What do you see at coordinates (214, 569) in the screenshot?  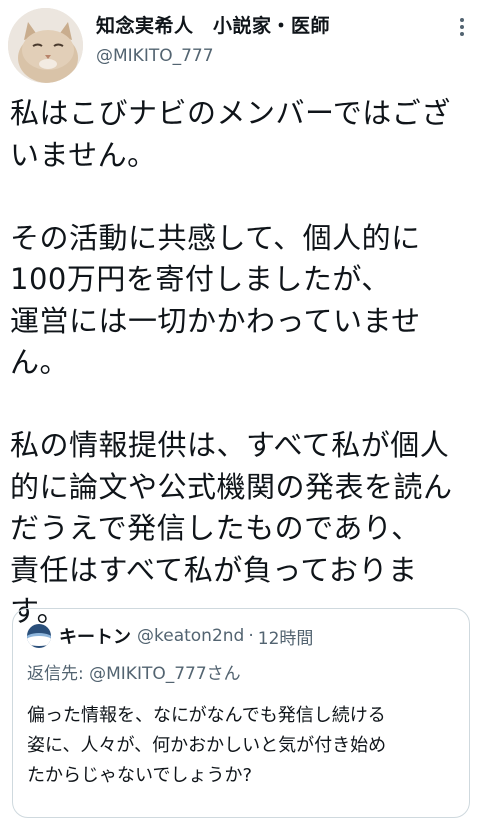 I see `tweet-line: 責任はすべて私が負っておりま` at bounding box center [214, 569].